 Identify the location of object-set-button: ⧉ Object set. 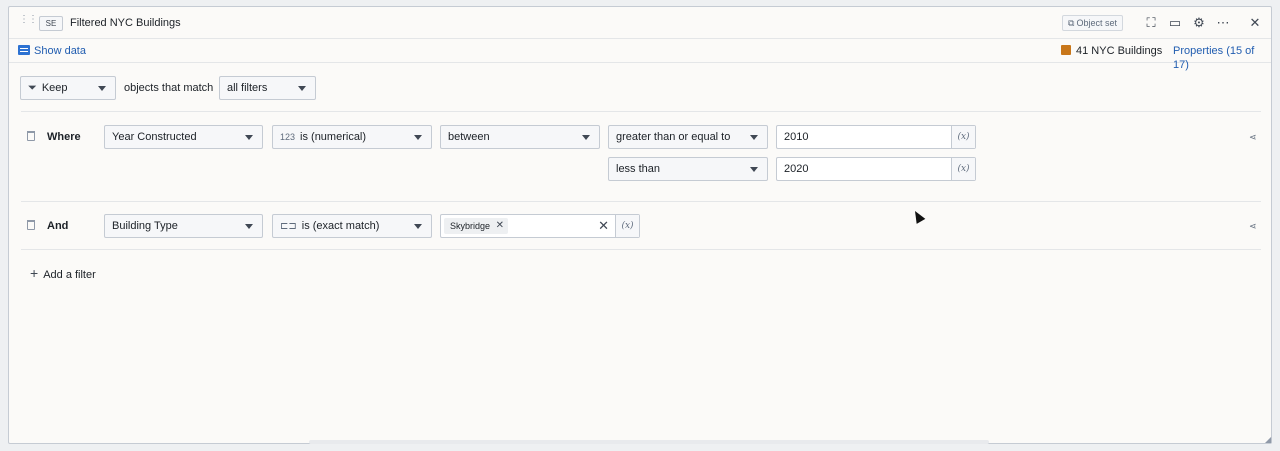
(1092, 23).